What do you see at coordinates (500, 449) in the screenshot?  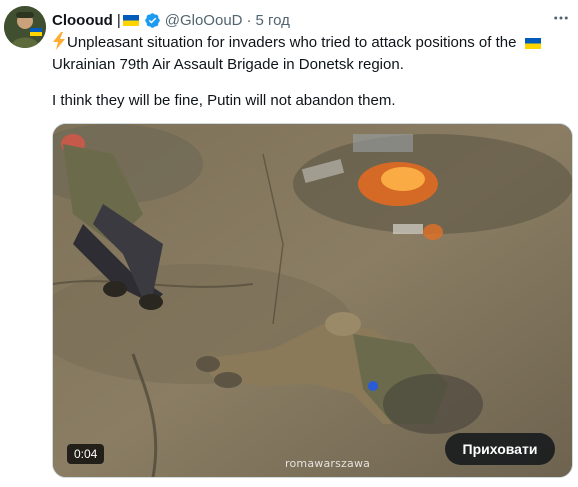 I see `hide-button: Приховати` at bounding box center [500, 449].